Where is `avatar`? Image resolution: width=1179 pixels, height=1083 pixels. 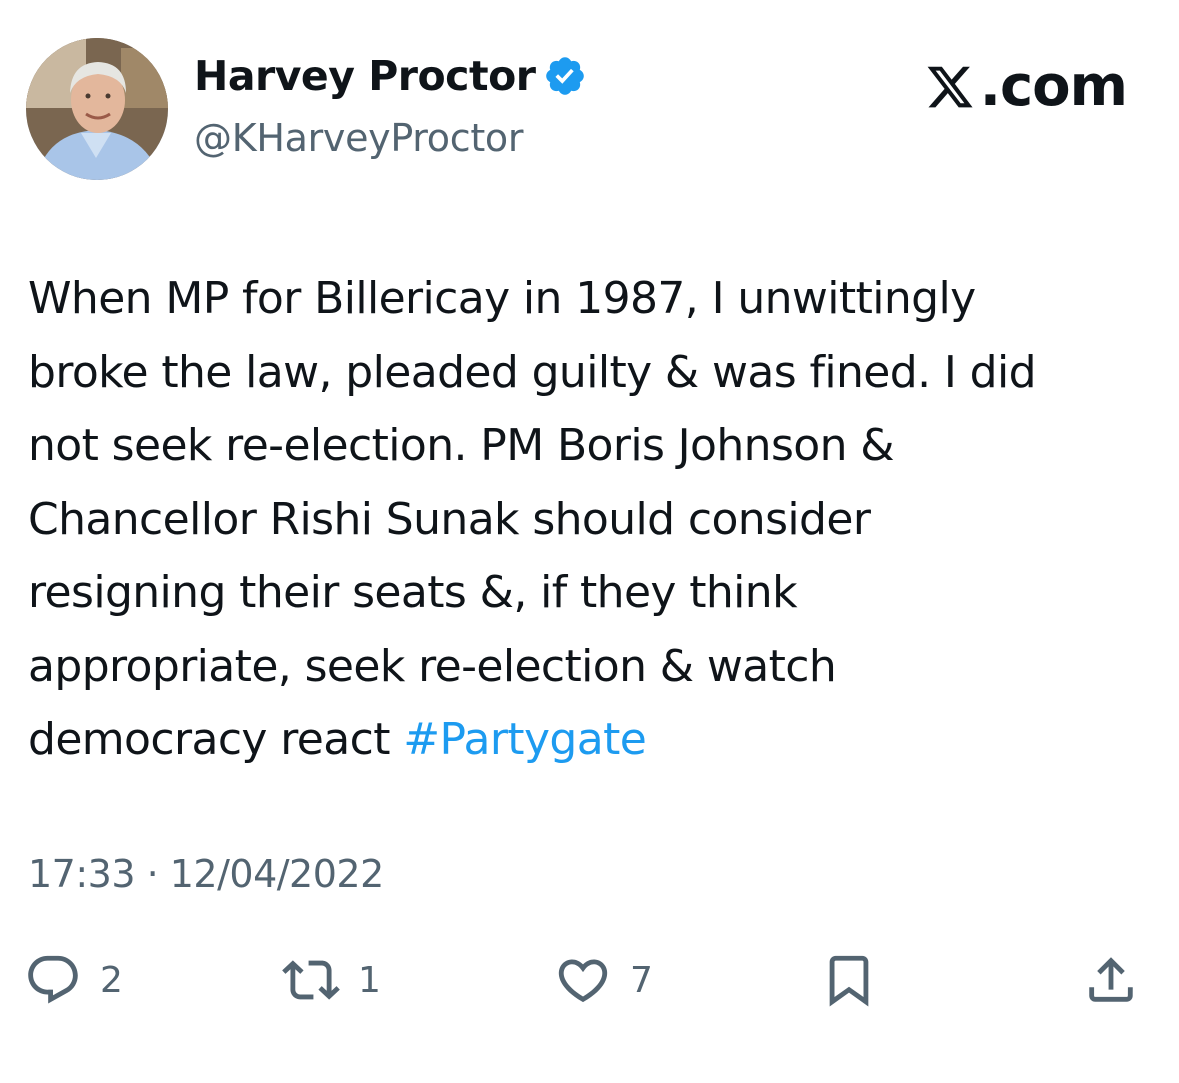
avatar is located at coordinates (97, 109).